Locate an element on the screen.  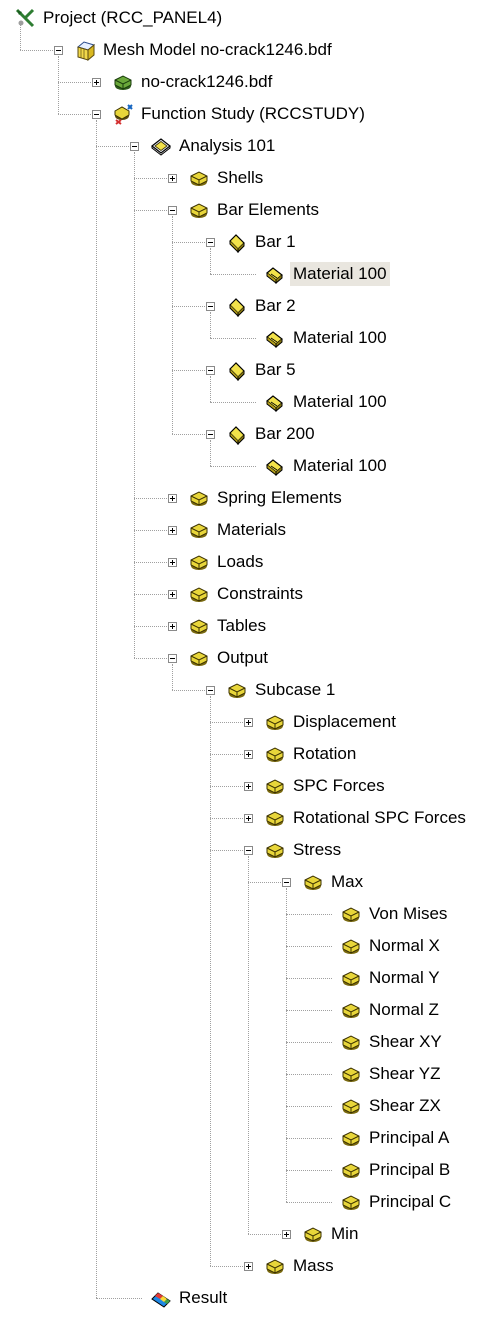
tree-item-max: Max is located at coordinates (251, 882).